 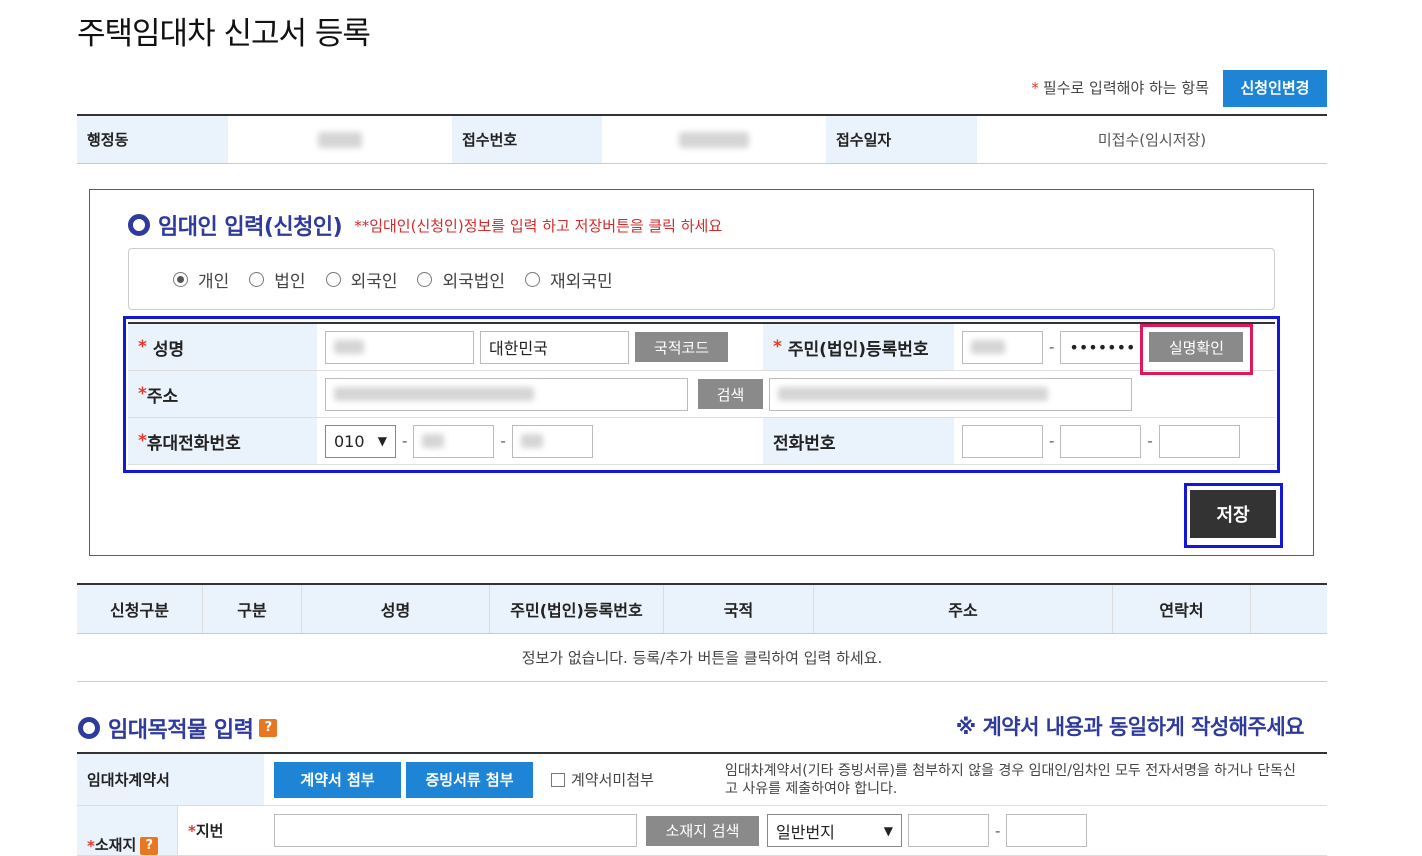 I want to click on column-header: 주소, so click(x=963, y=609).